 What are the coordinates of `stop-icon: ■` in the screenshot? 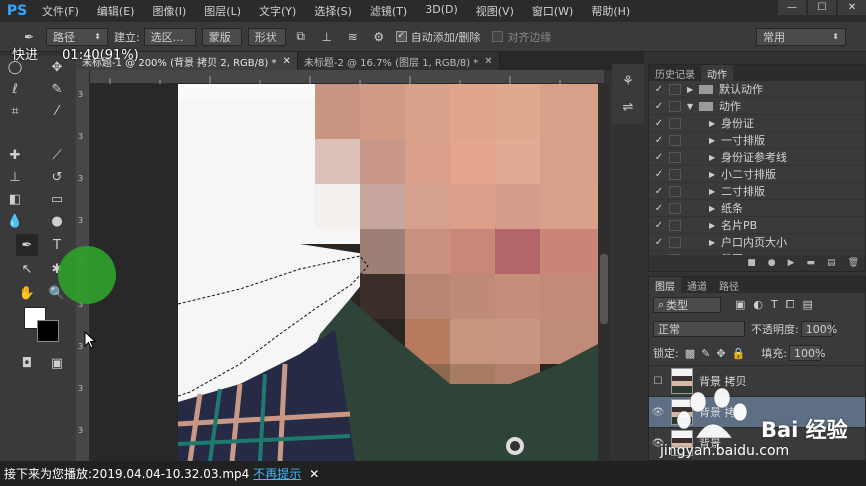 It's located at (751, 263).